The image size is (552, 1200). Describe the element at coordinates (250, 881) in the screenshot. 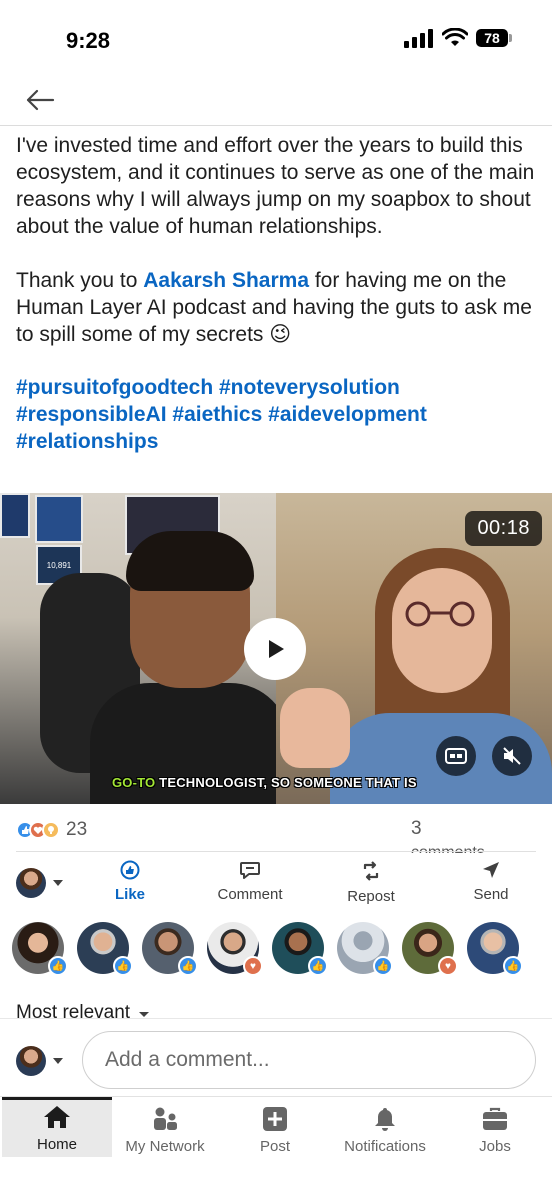

I see `comment-button: Comment` at that location.